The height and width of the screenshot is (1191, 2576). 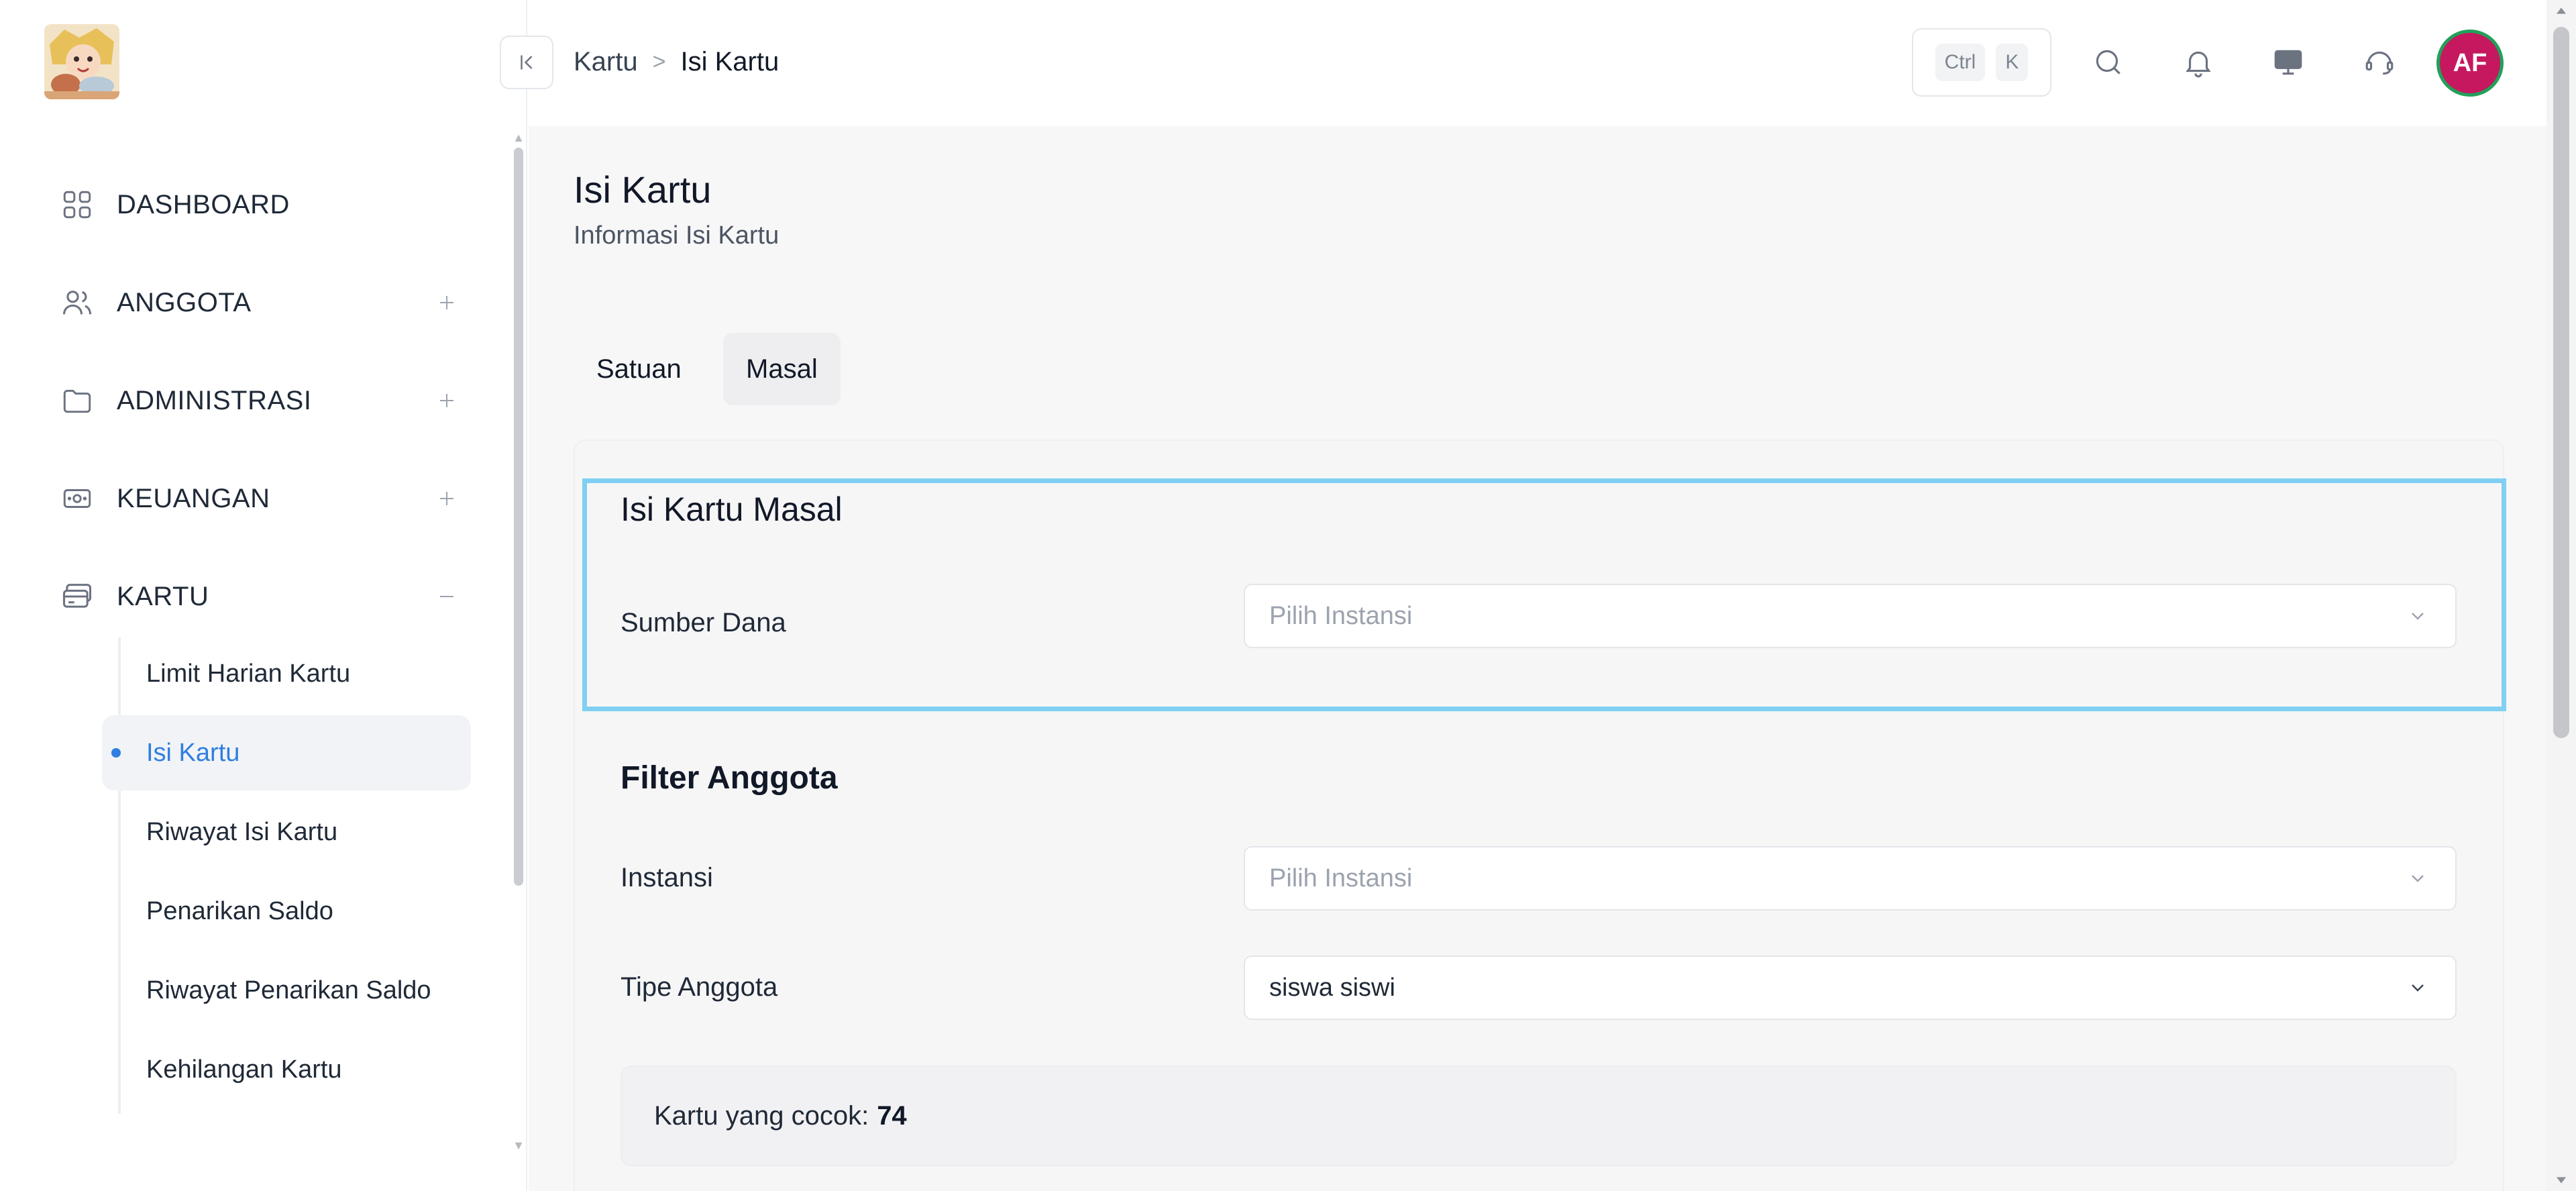 I want to click on sidebar-item-label: ADMINISTRASI, so click(x=214, y=400).